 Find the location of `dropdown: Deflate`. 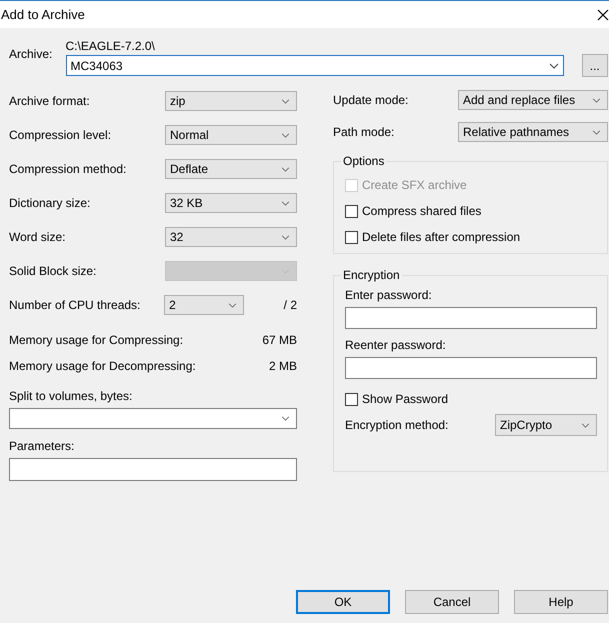

dropdown: Deflate is located at coordinates (231, 169).